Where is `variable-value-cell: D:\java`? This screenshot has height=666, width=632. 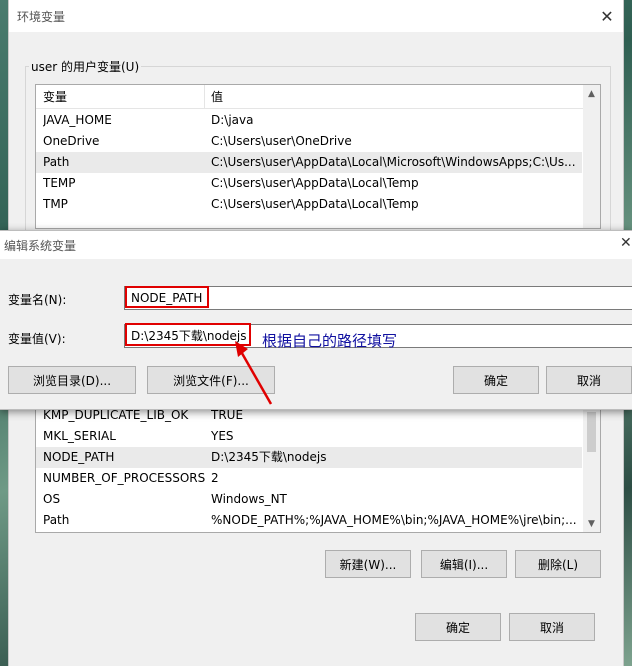 variable-value-cell: D:\java is located at coordinates (232, 120).